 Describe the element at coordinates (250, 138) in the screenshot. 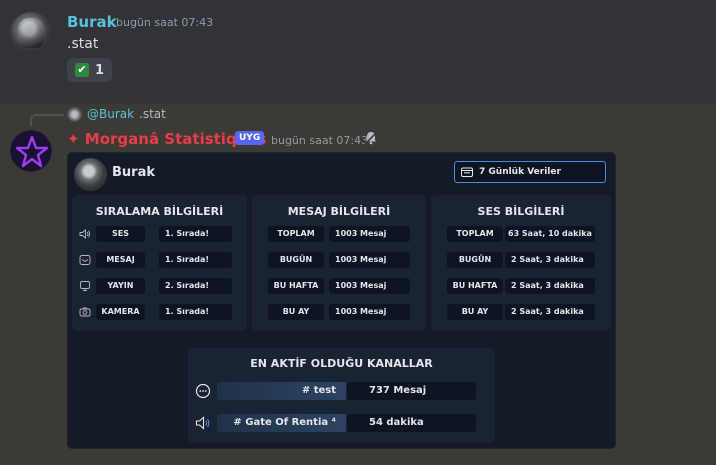

I see `app-badge: UYG` at that location.